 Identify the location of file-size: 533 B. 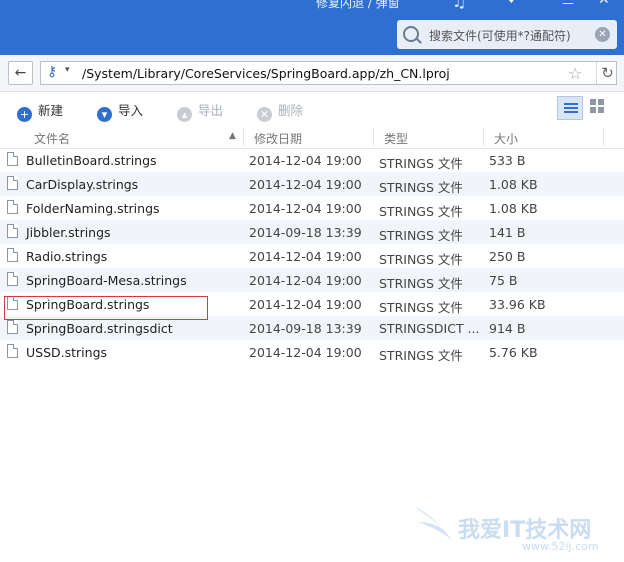
(507, 160).